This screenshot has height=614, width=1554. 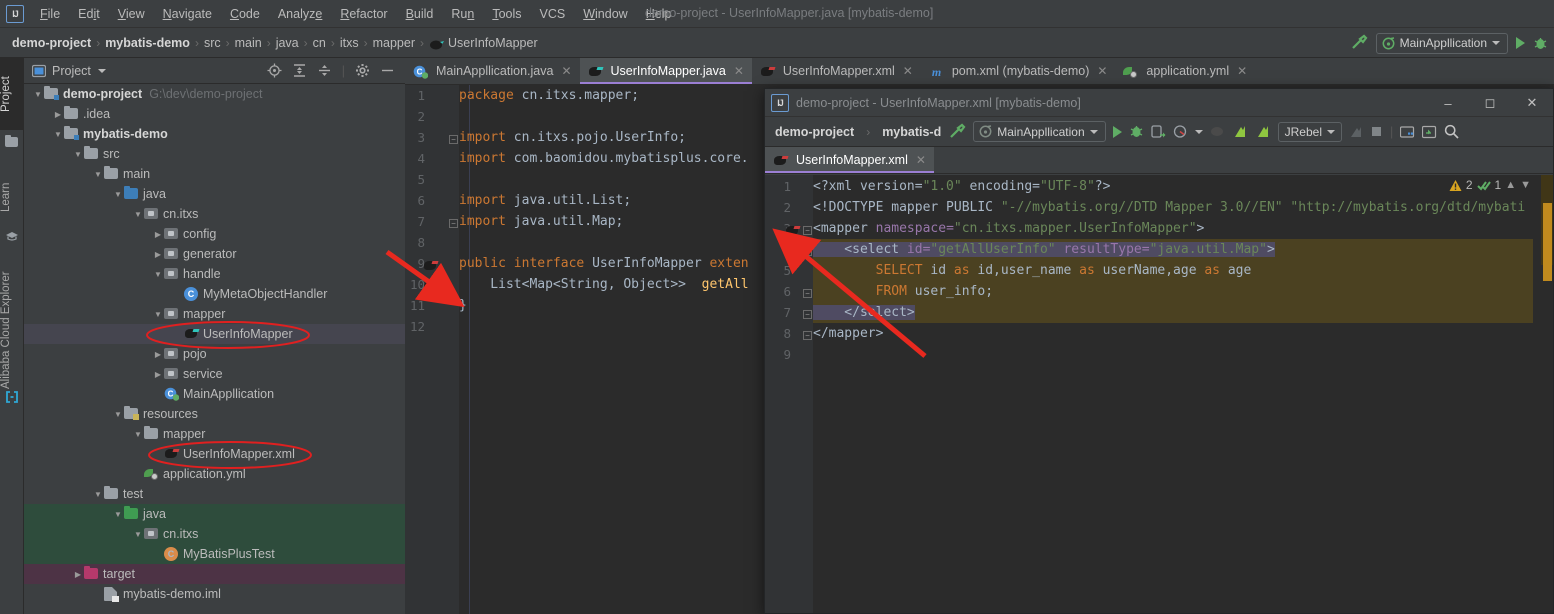 What do you see at coordinates (1376, 131) in the screenshot?
I see `stop-button` at bounding box center [1376, 131].